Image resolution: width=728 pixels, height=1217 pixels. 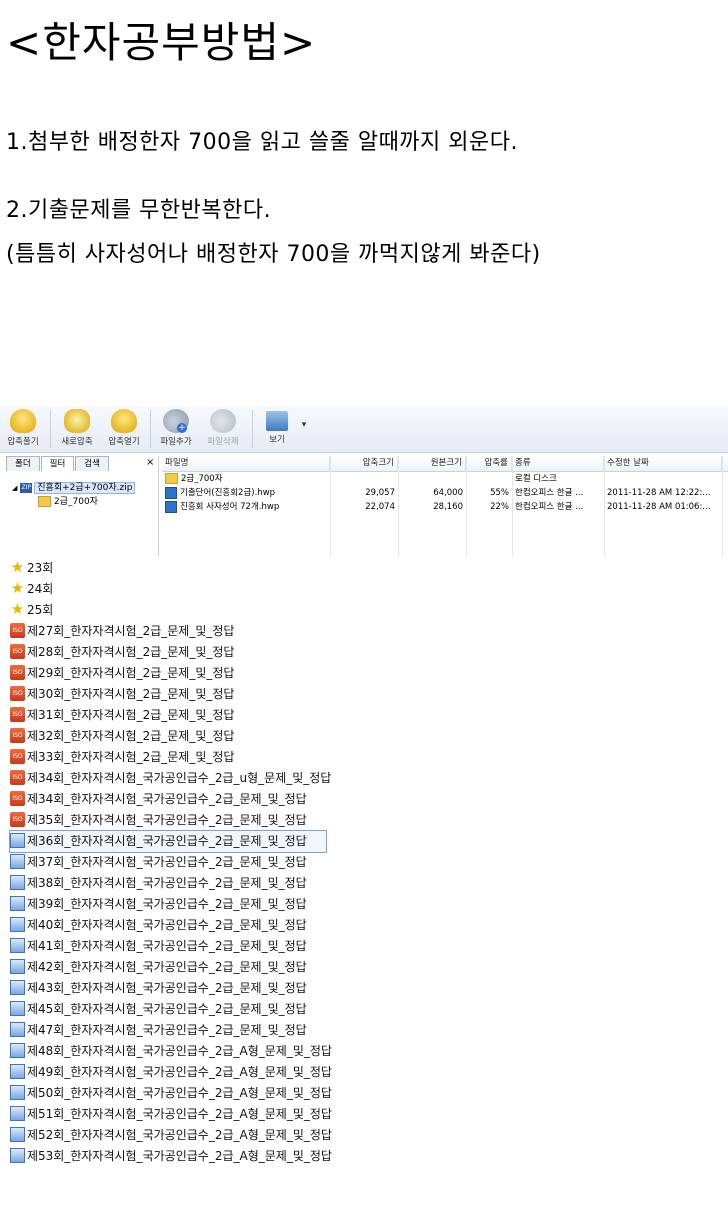 I want to click on delete-file-icon, so click(x=223, y=421).